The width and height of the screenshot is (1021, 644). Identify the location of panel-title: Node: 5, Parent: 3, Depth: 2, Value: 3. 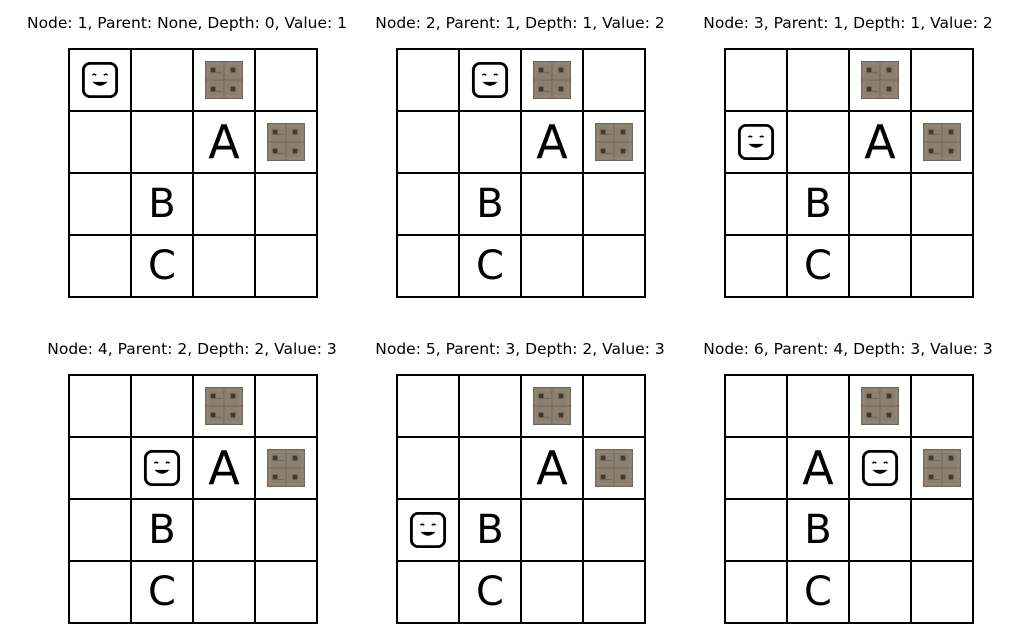
(520, 349).